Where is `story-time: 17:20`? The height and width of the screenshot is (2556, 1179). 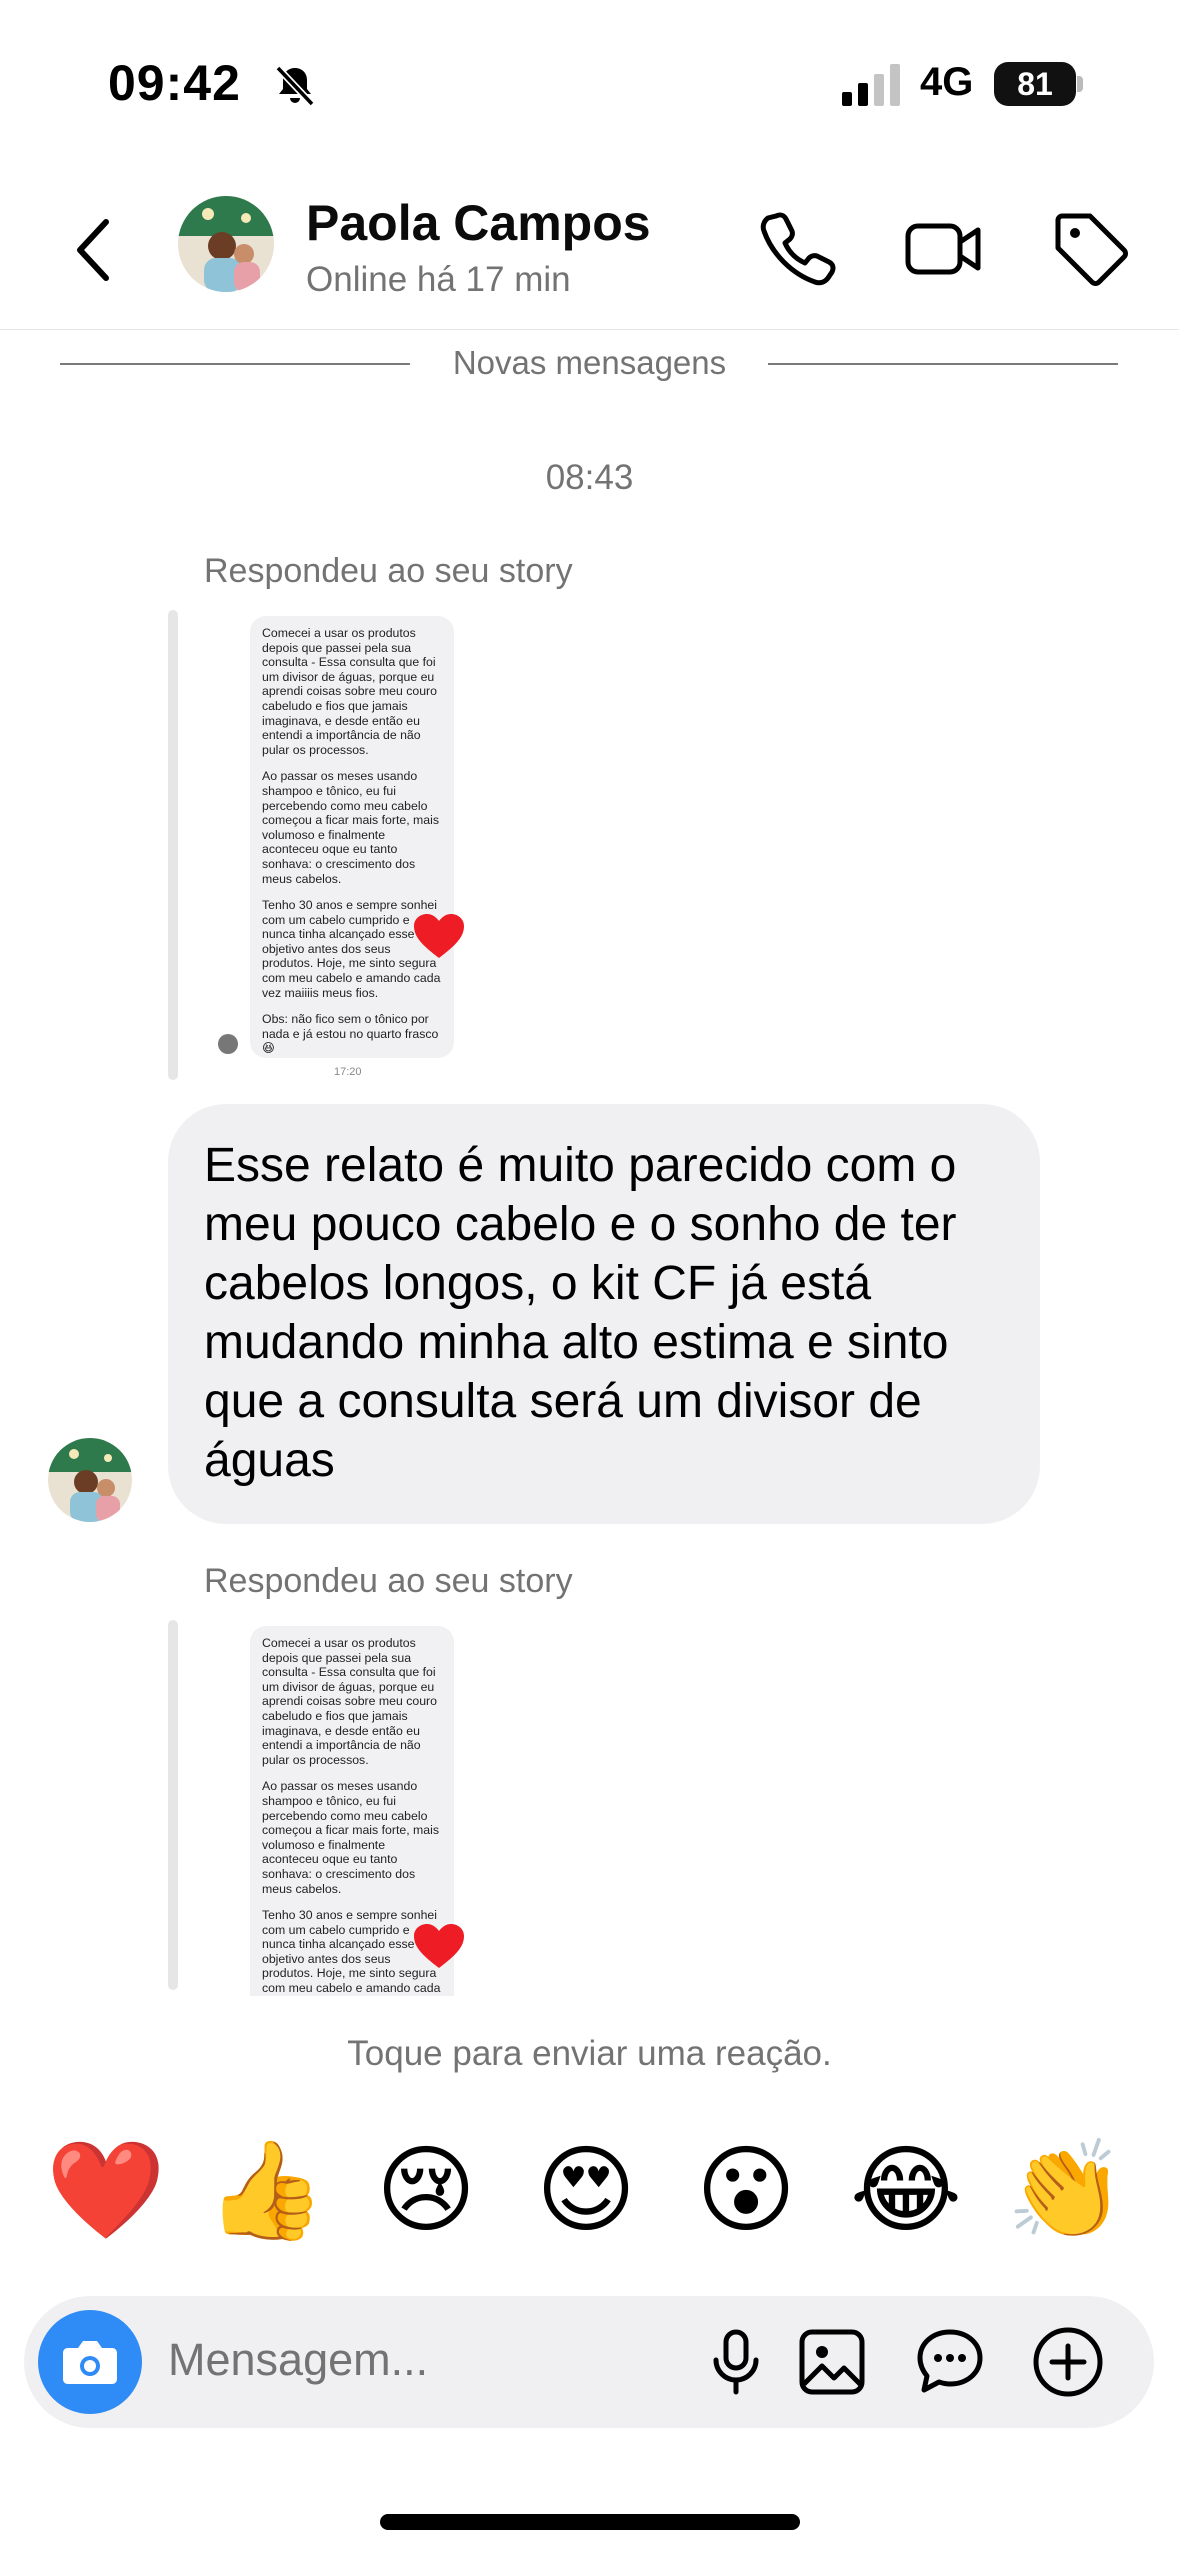 story-time: 17:20 is located at coordinates (348, 1072).